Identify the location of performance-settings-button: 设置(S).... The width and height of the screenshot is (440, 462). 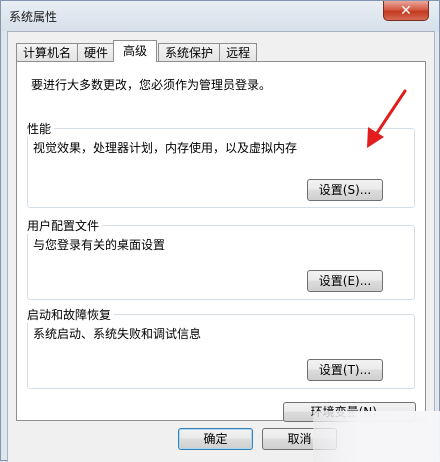
(345, 190).